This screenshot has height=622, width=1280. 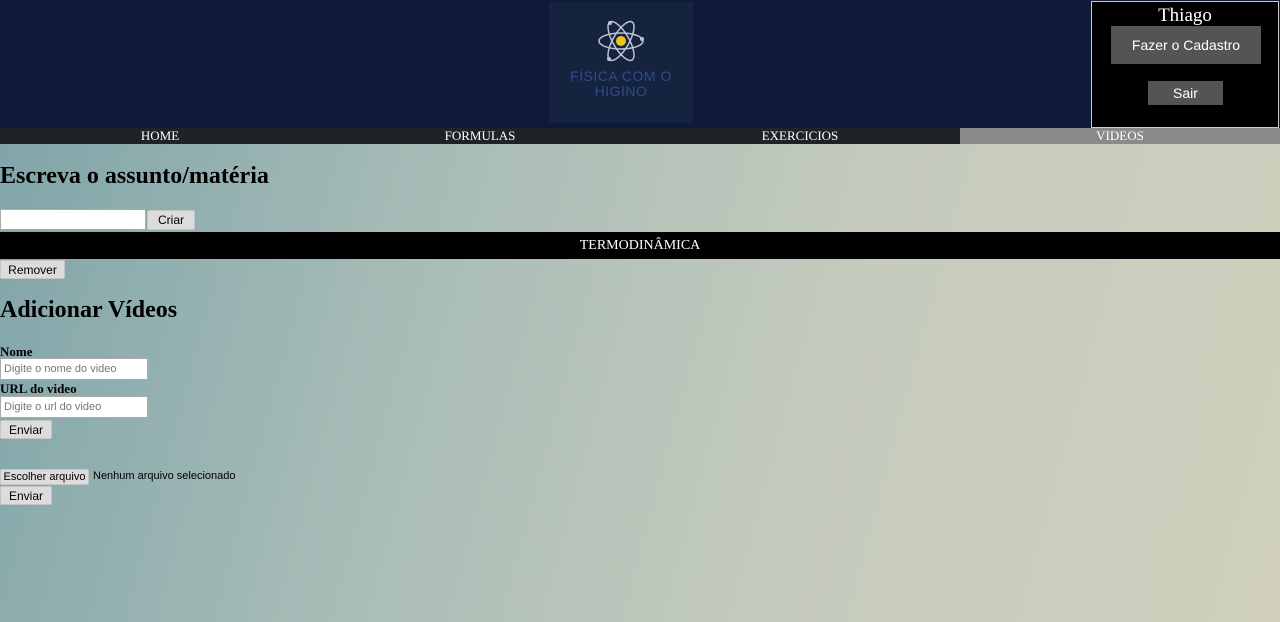 I want to click on video-url-input, so click(x=74, y=407).